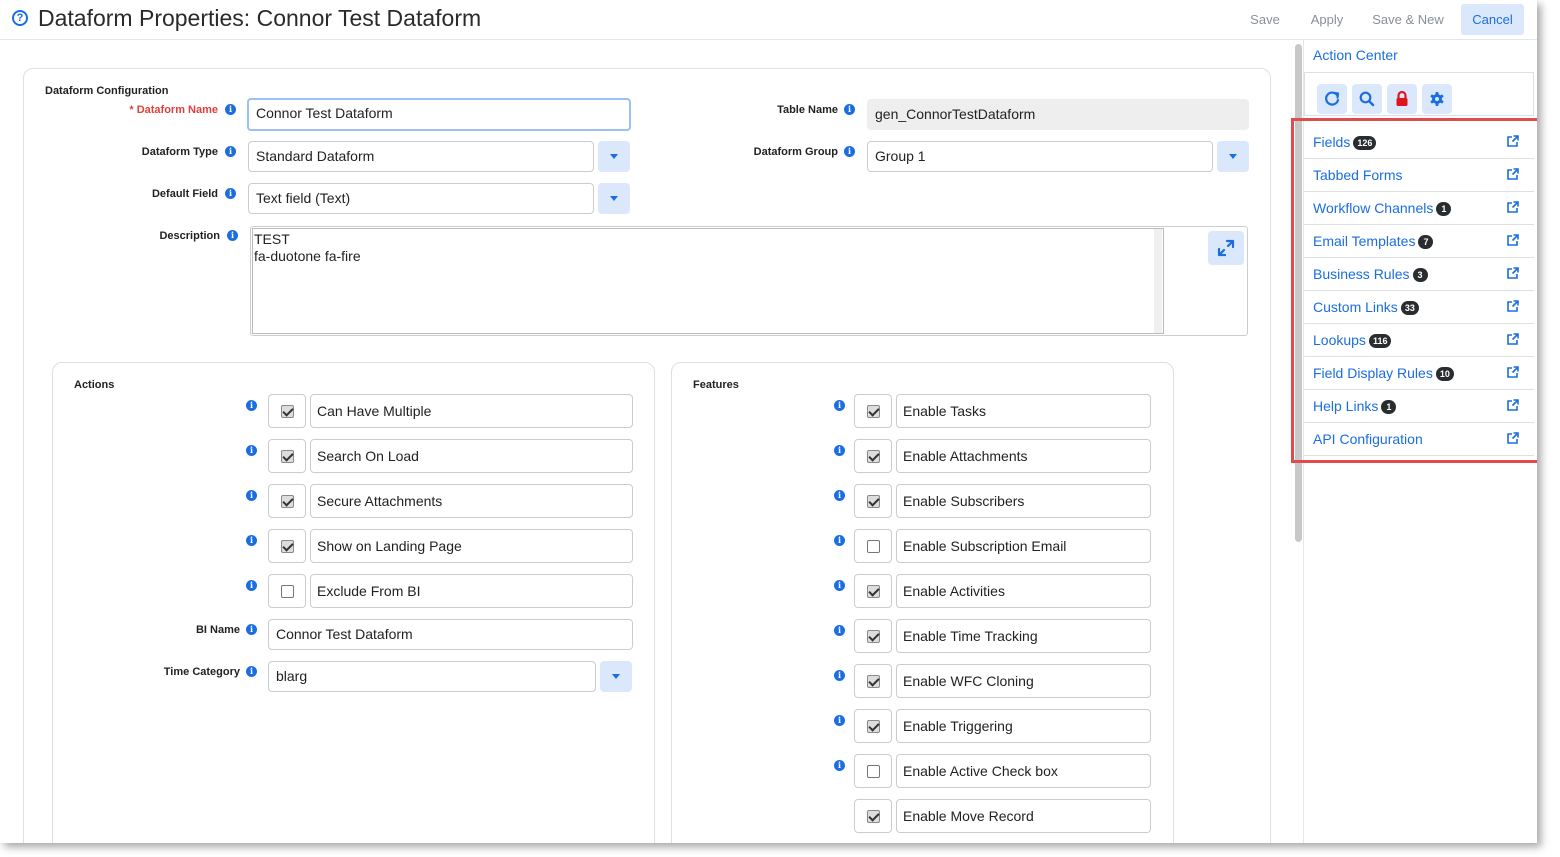 The width and height of the screenshot is (1560, 857). What do you see at coordinates (471, 546) in the screenshot?
I see `checkbox-label: Show on Landing Page` at bounding box center [471, 546].